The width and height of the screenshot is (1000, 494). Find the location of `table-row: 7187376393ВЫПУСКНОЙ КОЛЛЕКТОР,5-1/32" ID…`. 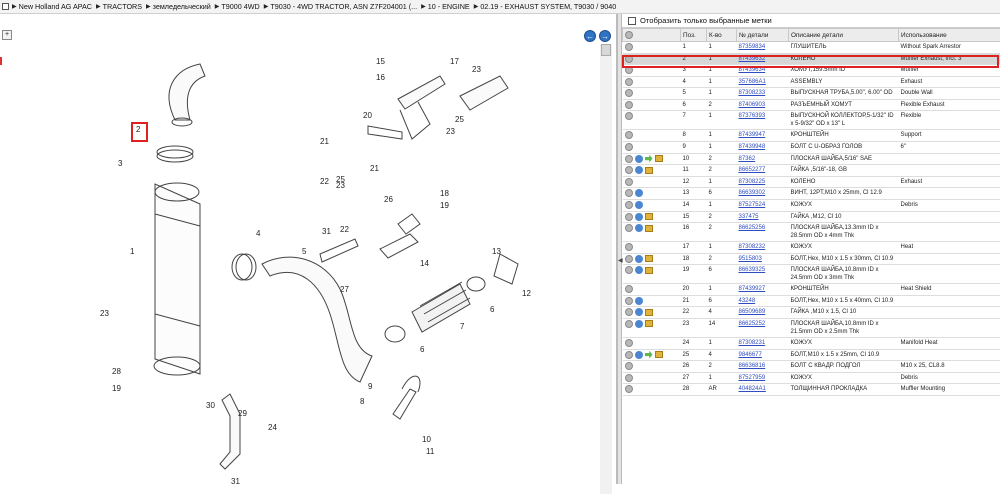

table-row: 7187376393ВЫПУСКНОЙ КОЛЛЕКТОР,5-1/32" ID… is located at coordinates (811, 120).